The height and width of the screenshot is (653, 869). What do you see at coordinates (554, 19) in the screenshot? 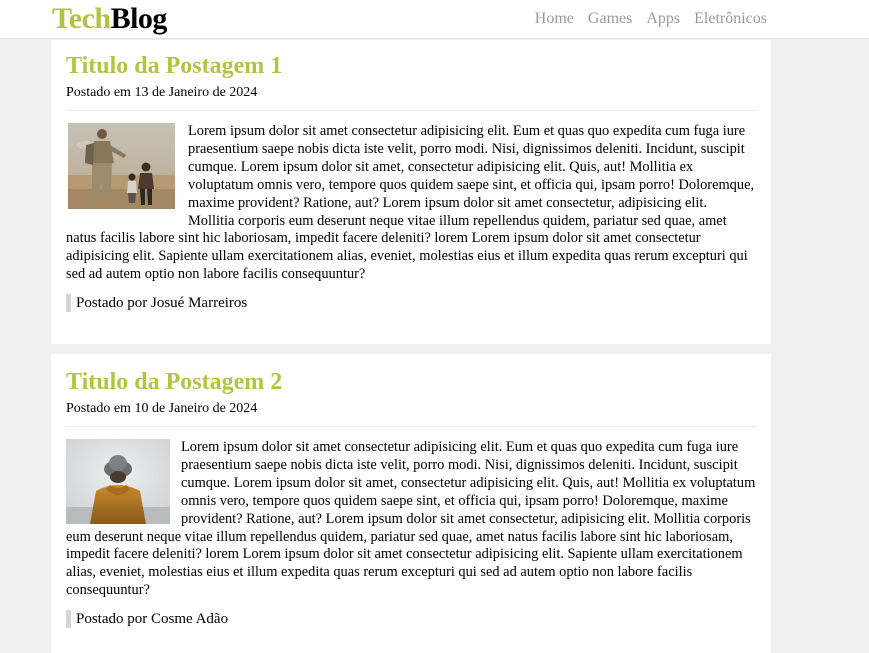
I see `nav-home: Home` at bounding box center [554, 19].